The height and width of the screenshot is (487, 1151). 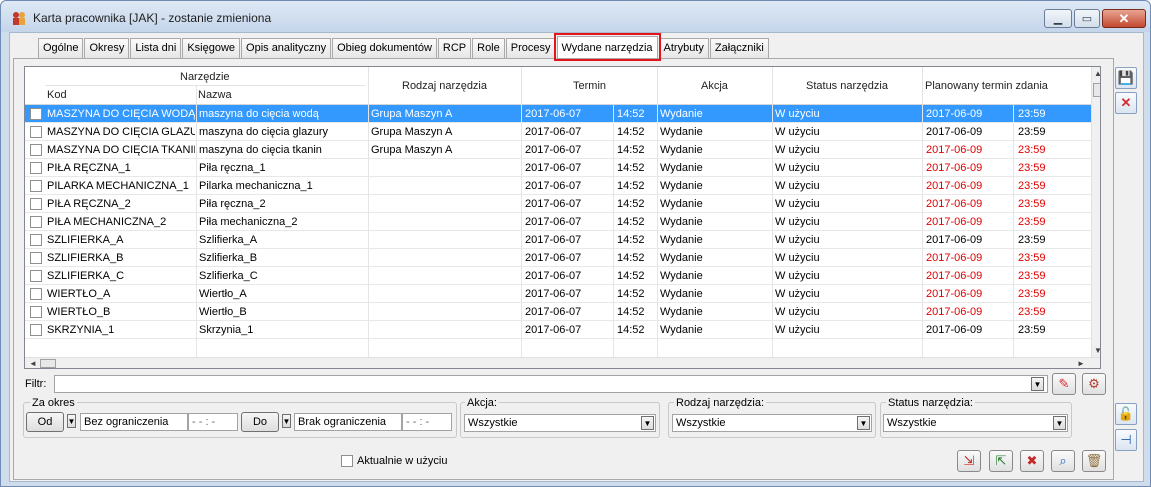 I want to click on tab-okresy: Okresy, so click(x=107, y=48).